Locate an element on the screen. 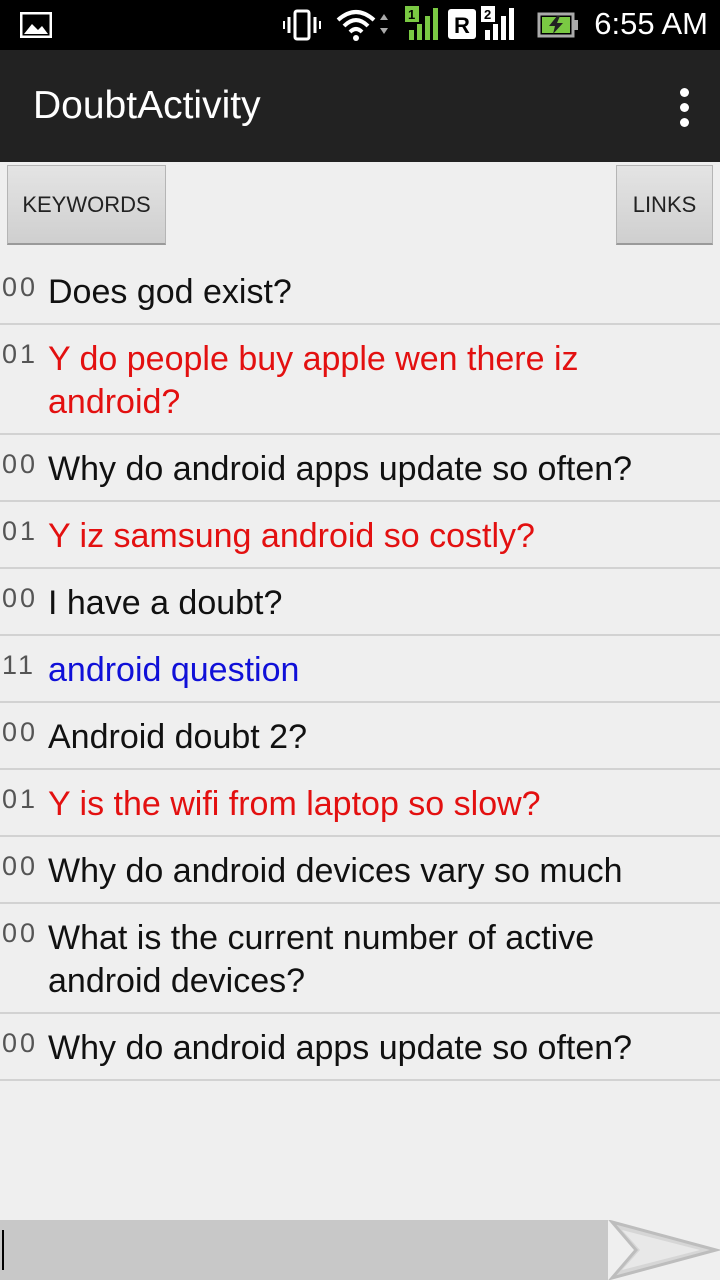  doubt-text: android question is located at coordinates (174, 670).